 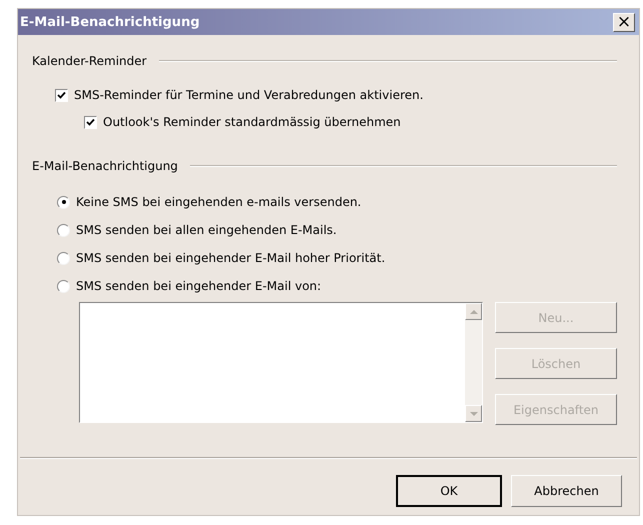 I want to click on close-button: ×, so click(x=624, y=22).